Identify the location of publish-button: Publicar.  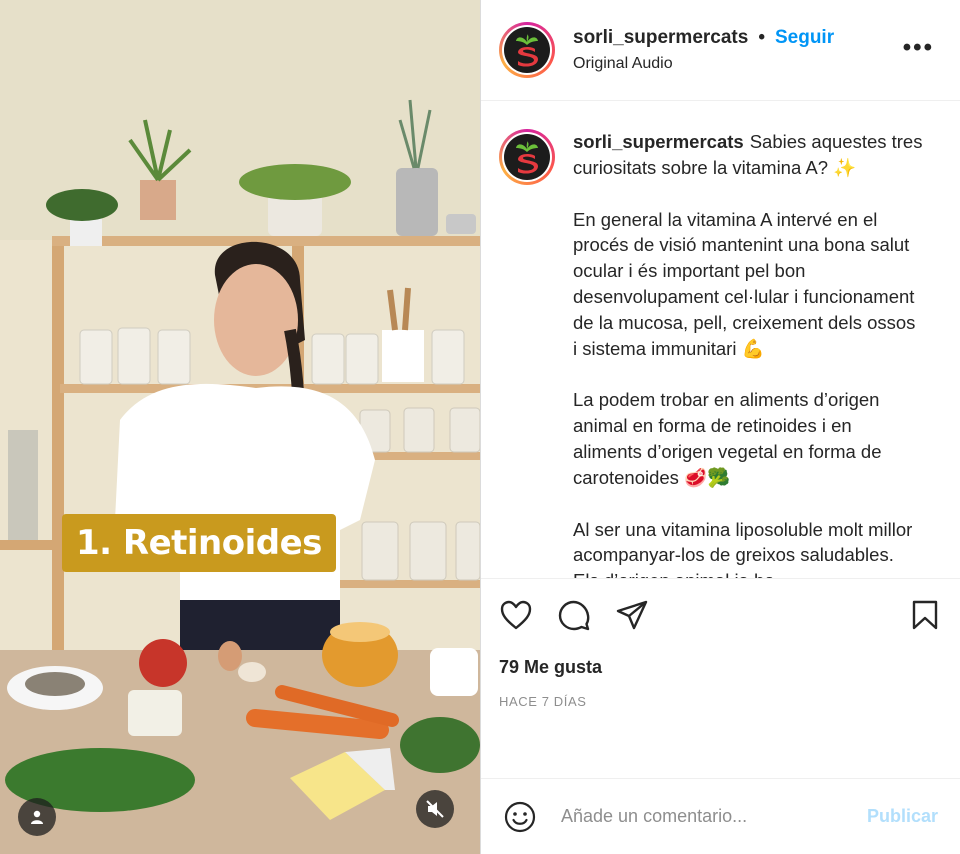
(902, 816).